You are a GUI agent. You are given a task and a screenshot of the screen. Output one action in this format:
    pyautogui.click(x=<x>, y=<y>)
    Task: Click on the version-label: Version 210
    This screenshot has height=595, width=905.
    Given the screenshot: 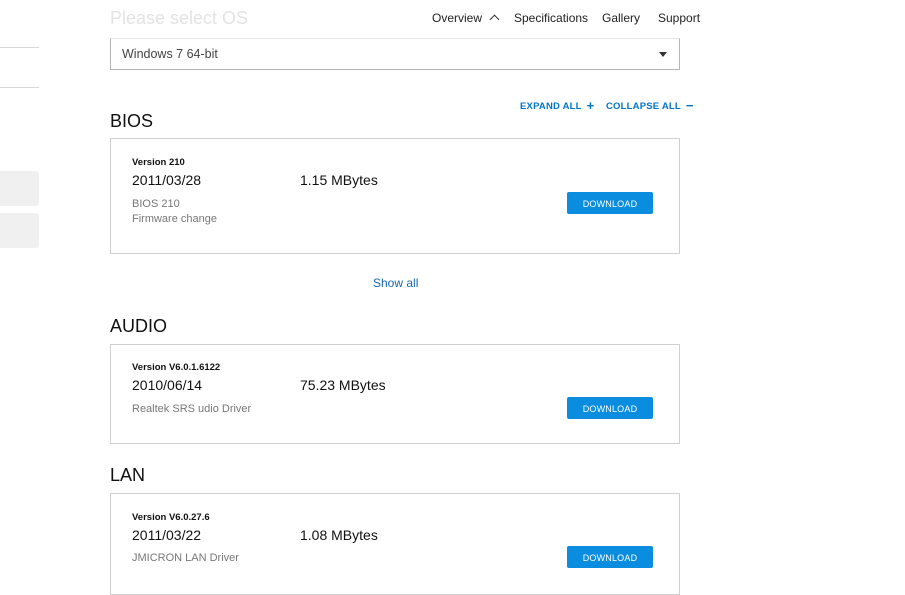 What is the action you would take?
    pyautogui.click(x=158, y=162)
    